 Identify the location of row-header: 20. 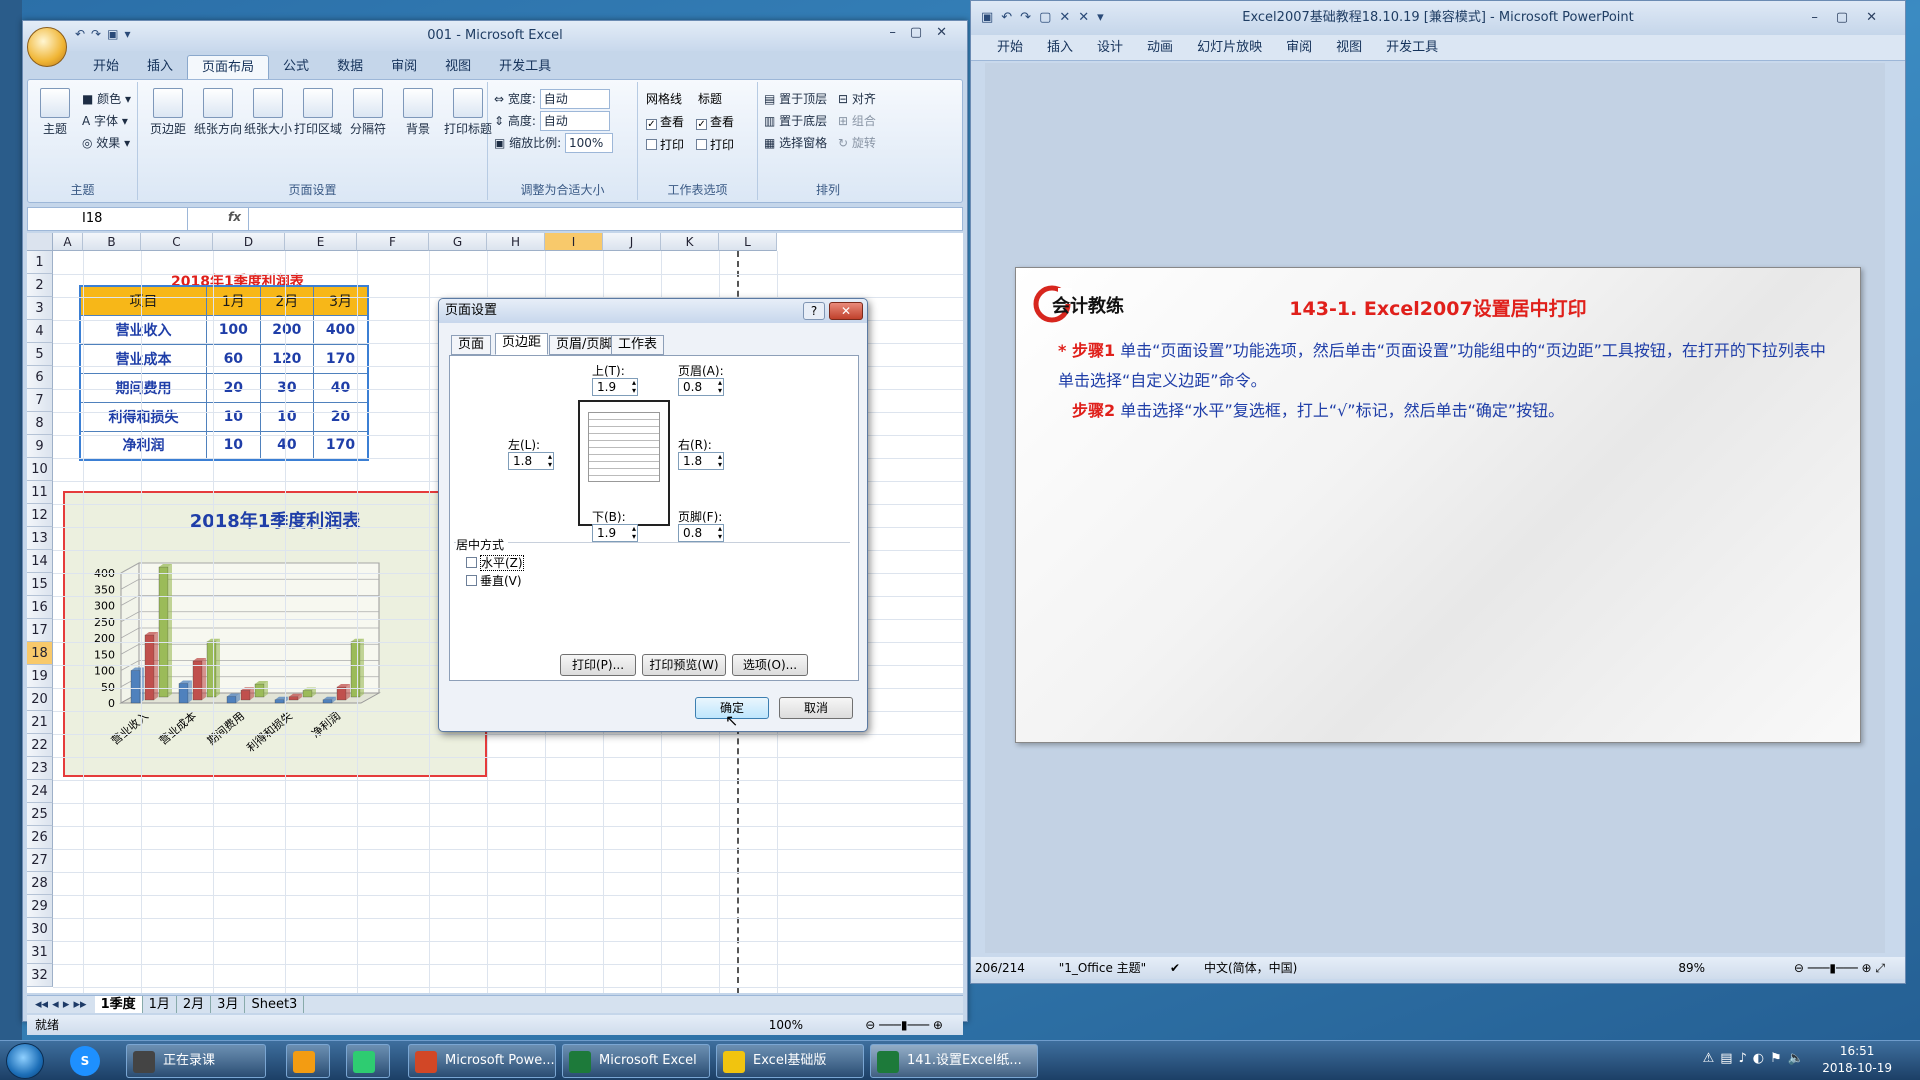
(40, 699).